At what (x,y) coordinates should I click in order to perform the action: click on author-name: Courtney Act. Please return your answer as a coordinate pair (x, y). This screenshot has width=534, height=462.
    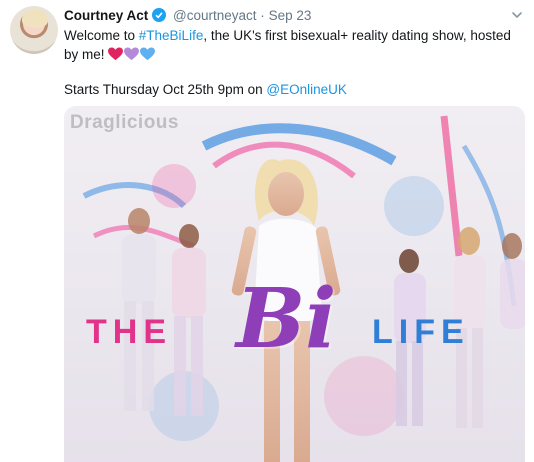
    Looking at the image, I should click on (106, 15).